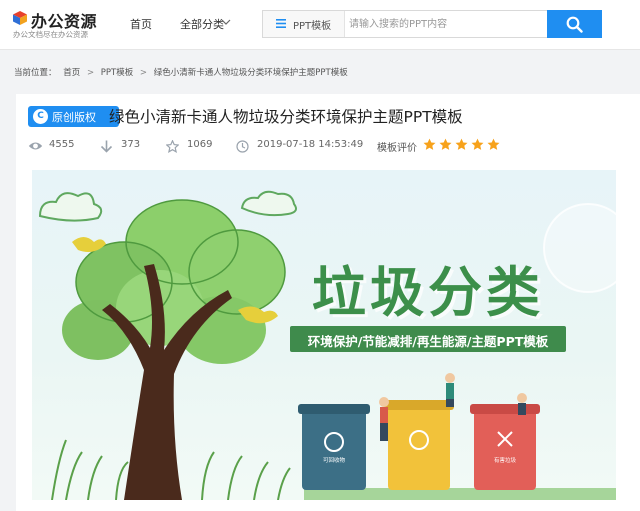  I want to click on cover-title: 垃圾分类, so click(428, 292).